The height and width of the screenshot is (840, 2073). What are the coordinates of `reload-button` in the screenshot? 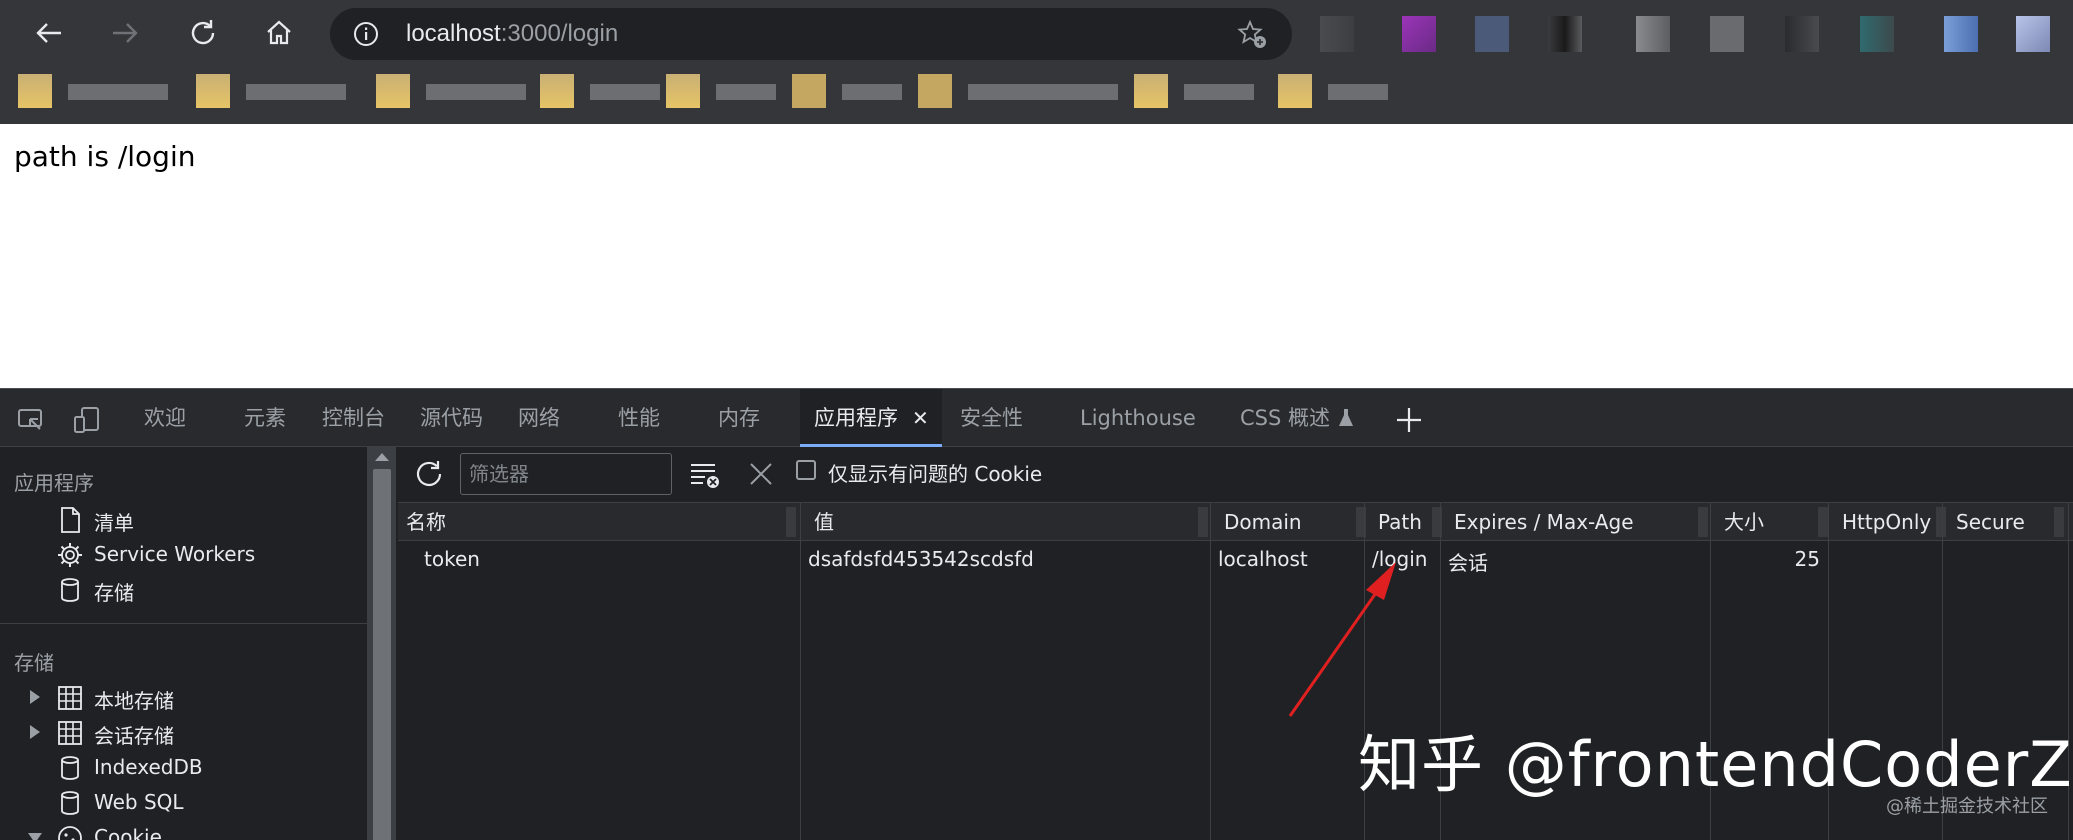 It's located at (203, 33).